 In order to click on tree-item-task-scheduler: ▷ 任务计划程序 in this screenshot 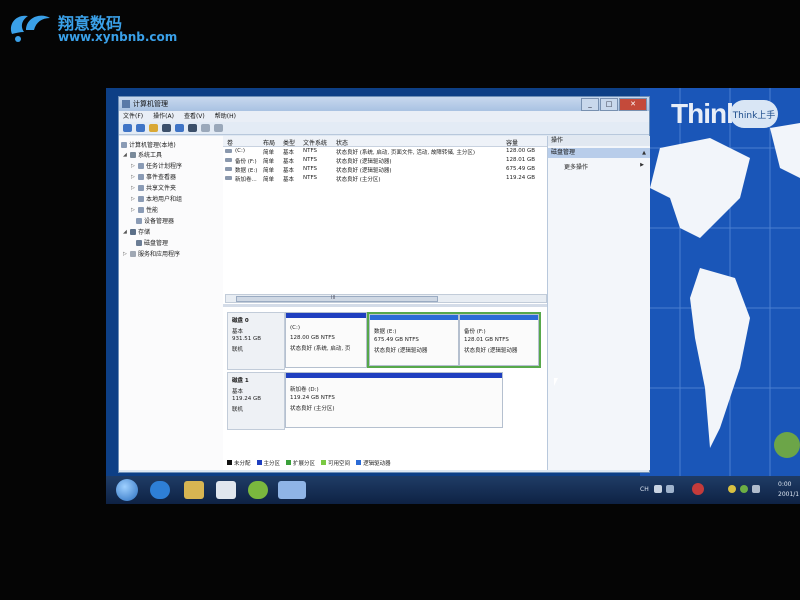, I will do `click(156, 165)`.